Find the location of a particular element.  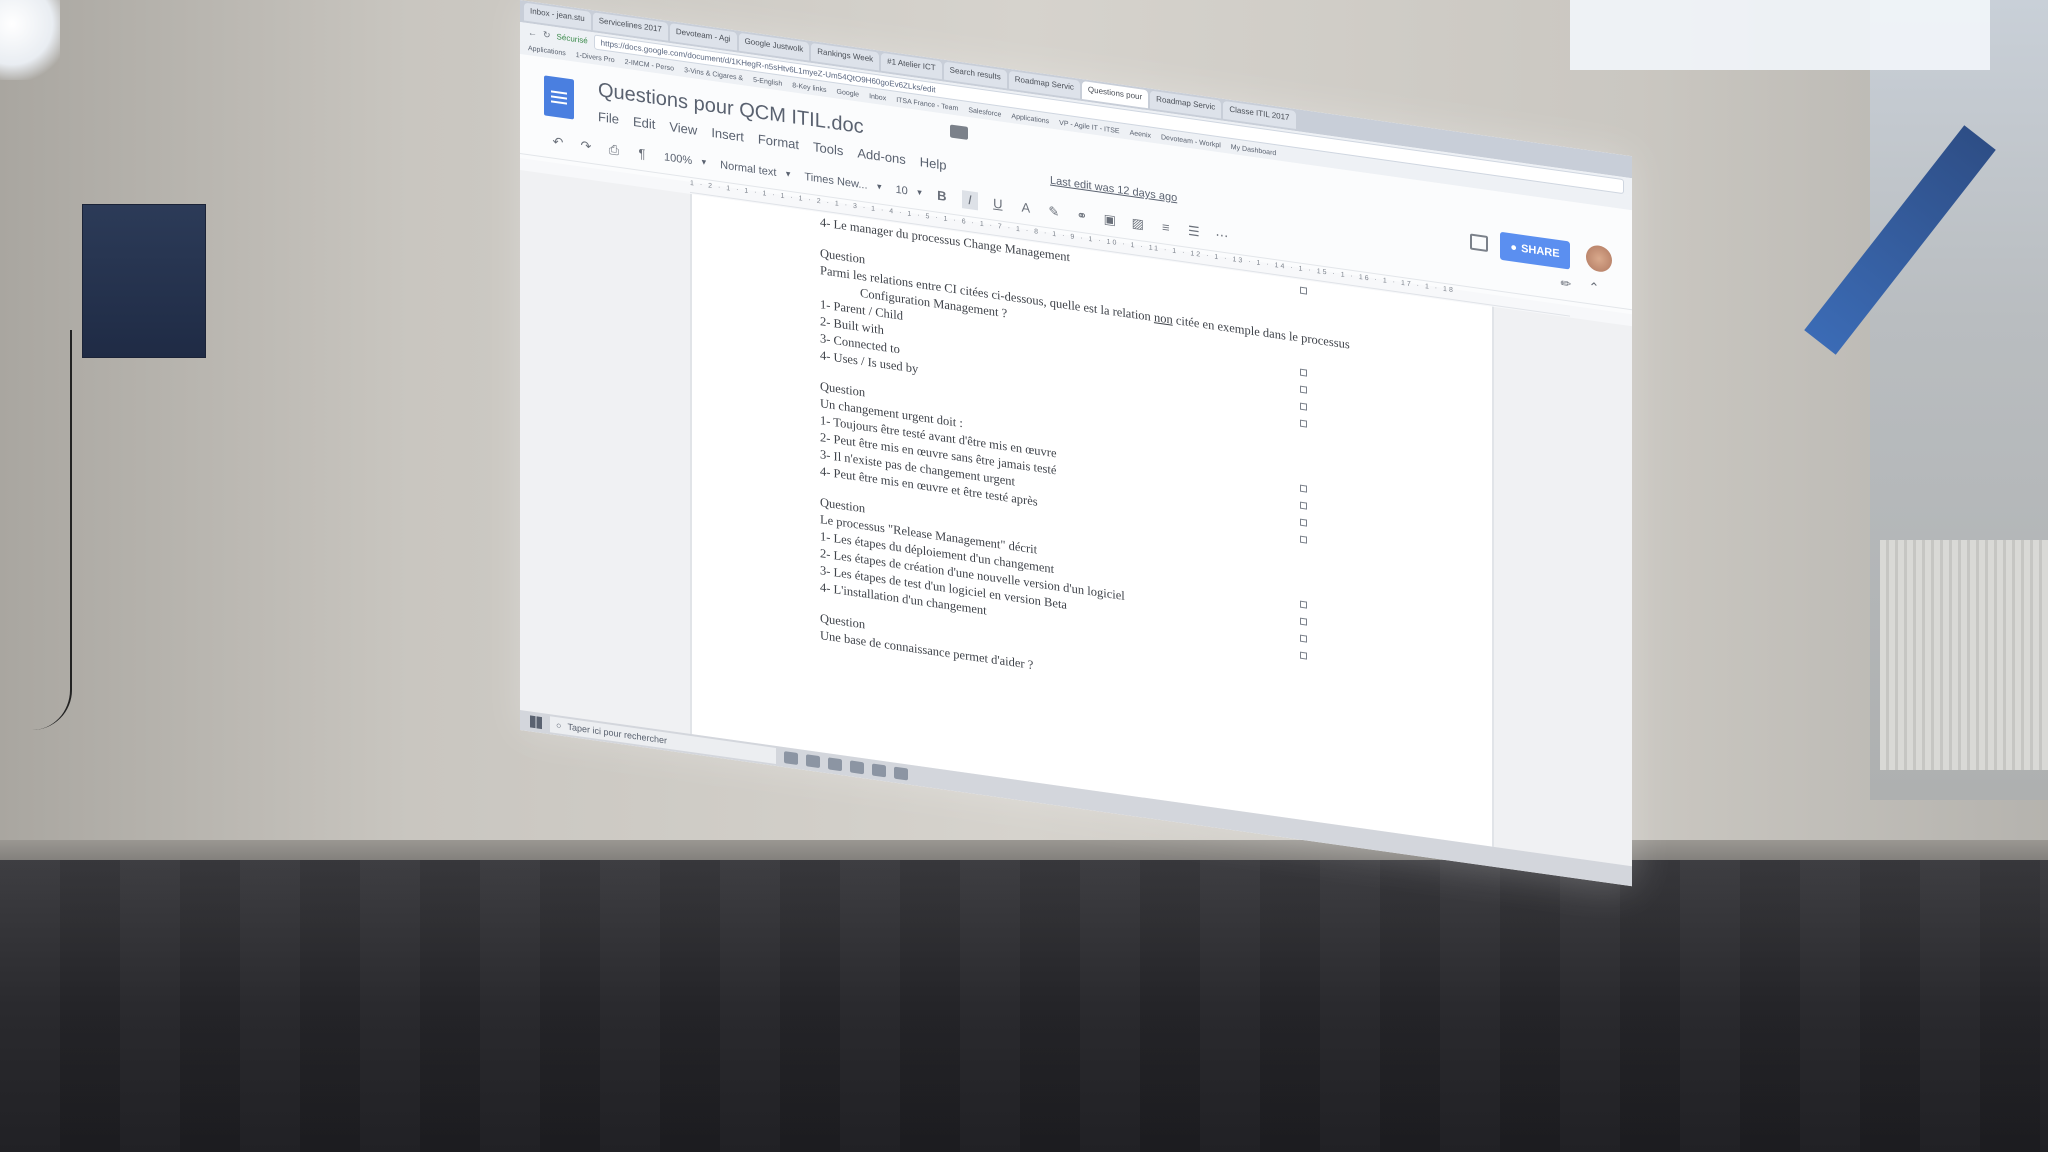

bookmark: 8-Key links is located at coordinates (809, 88).